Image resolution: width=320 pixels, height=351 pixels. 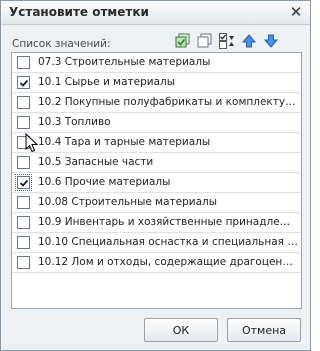 I want to click on title-bar: Установите отметки ✕, so click(x=155, y=13).